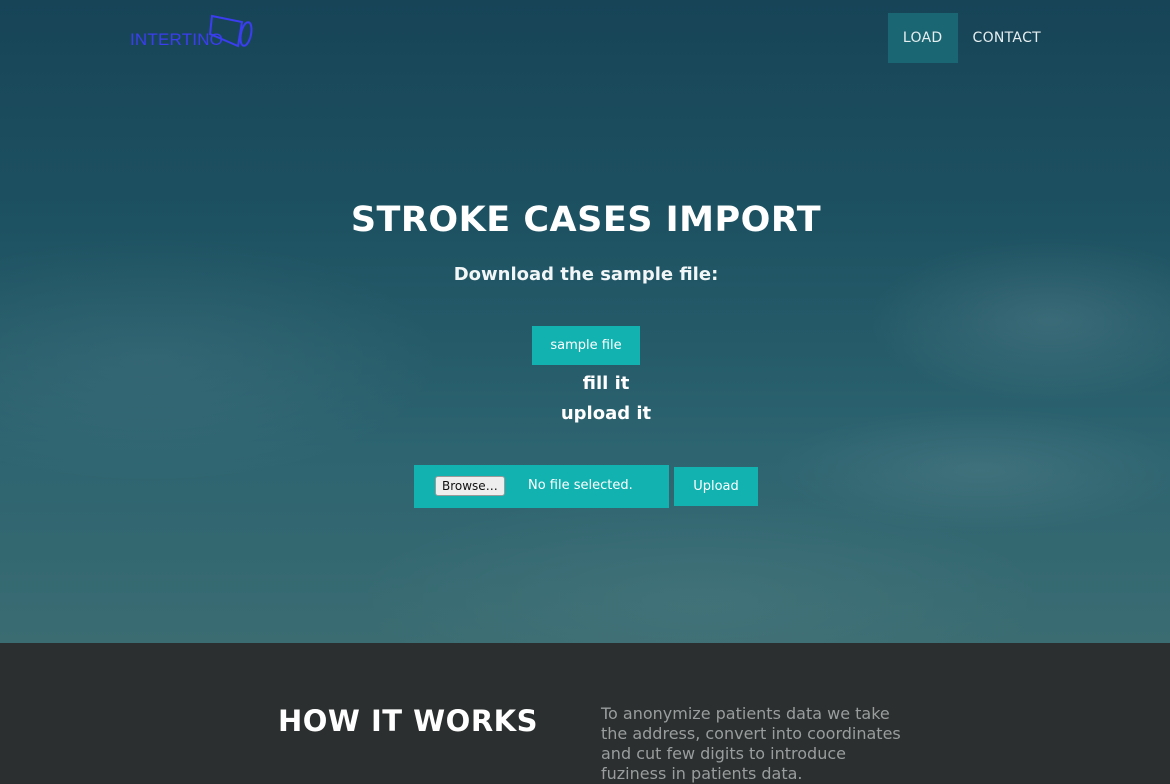 The image size is (1170, 784). What do you see at coordinates (586, 345) in the screenshot?
I see `sample-file-button: sample file` at bounding box center [586, 345].